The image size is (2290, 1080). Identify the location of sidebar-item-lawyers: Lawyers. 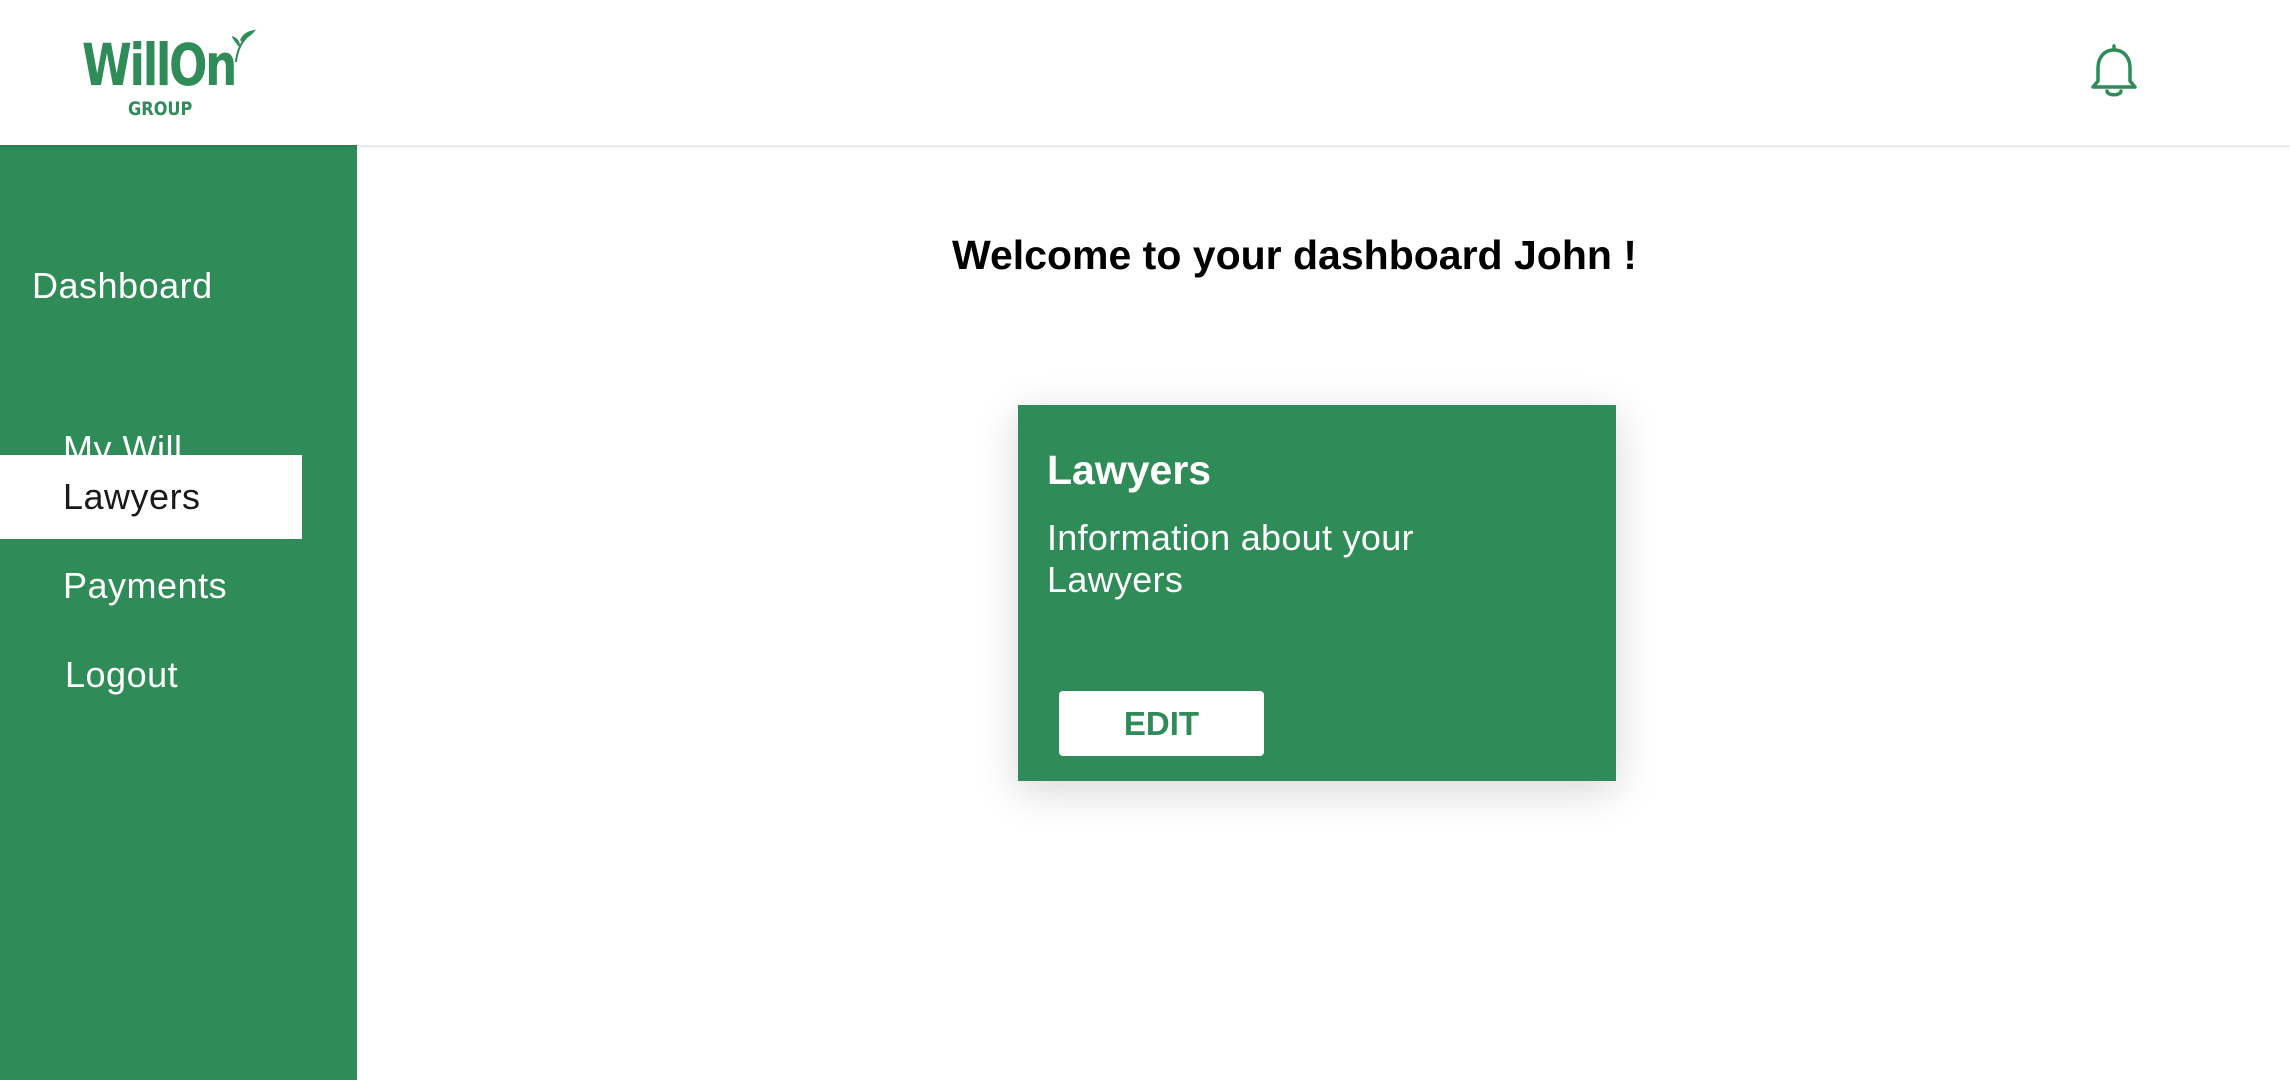
(151, 497).